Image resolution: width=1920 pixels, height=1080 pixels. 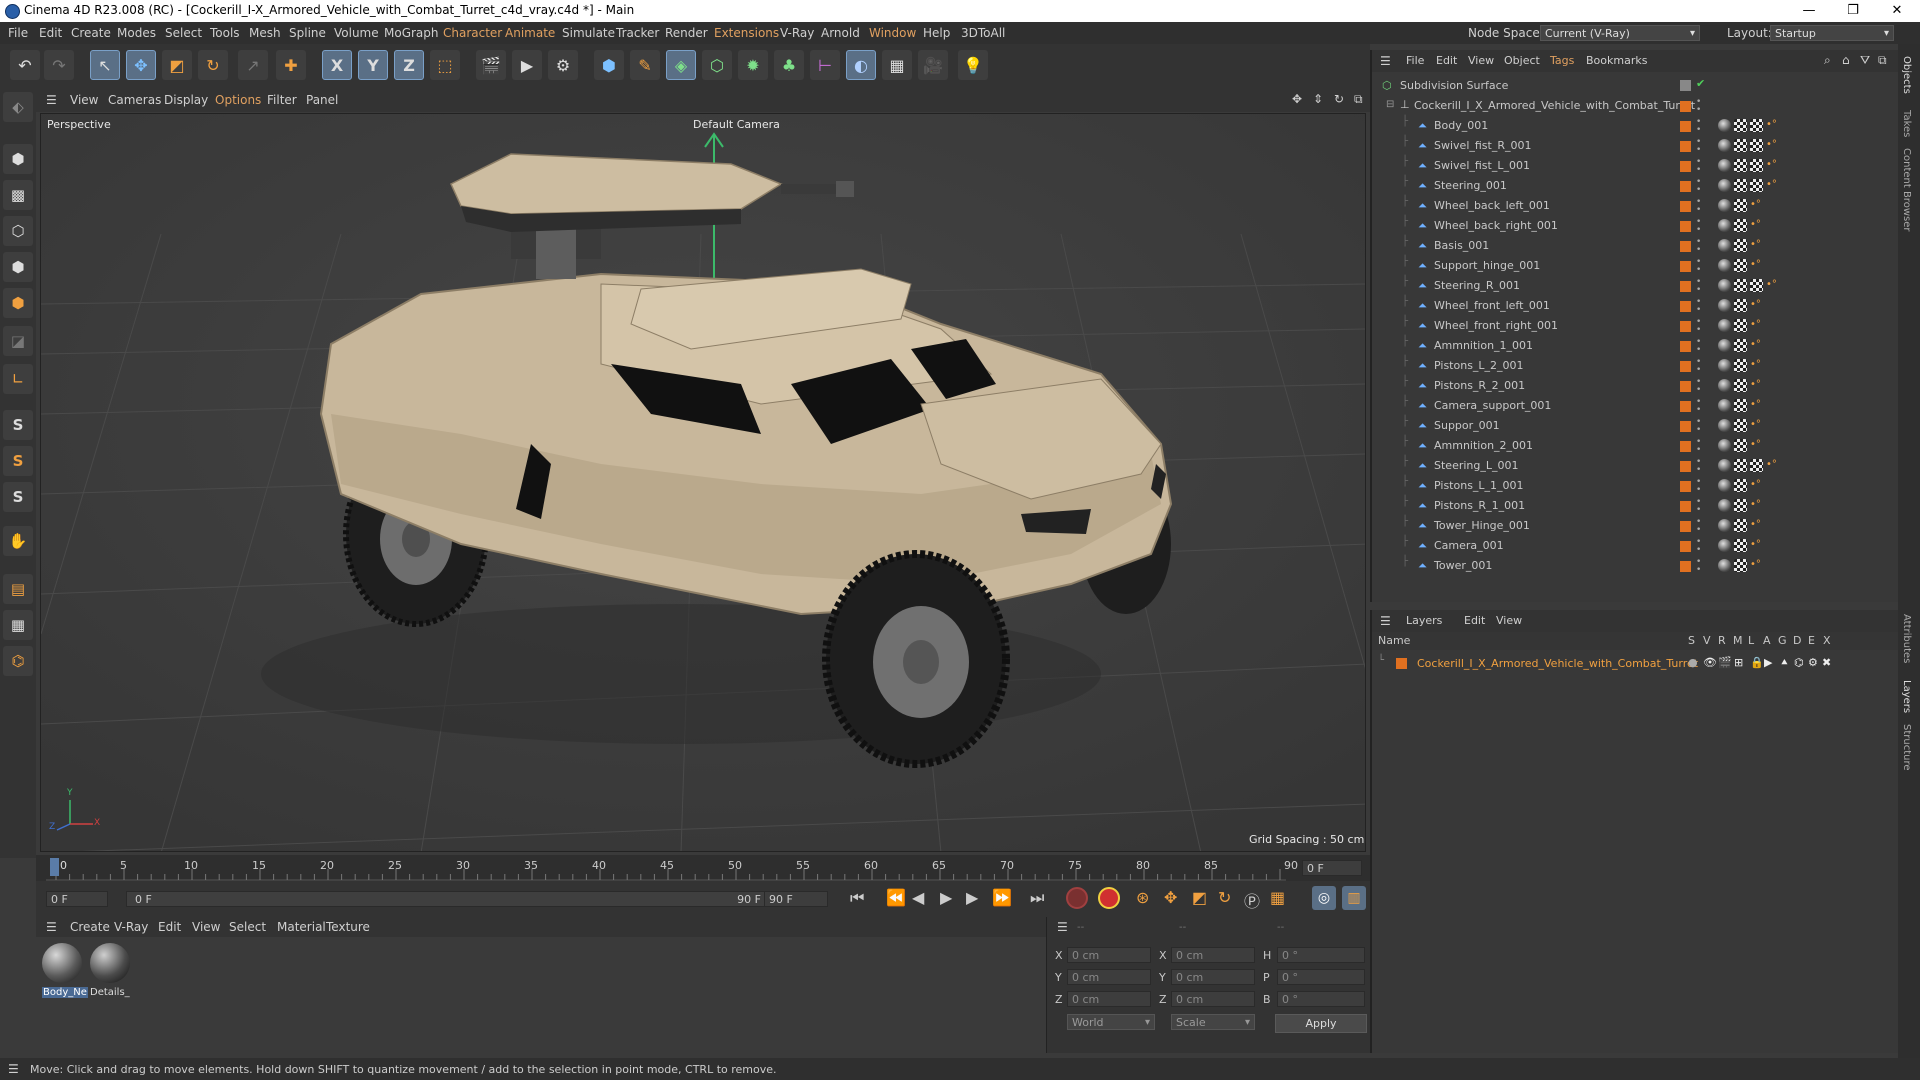 I want to click on field-icon: ◐, so click(x=861, y=65).